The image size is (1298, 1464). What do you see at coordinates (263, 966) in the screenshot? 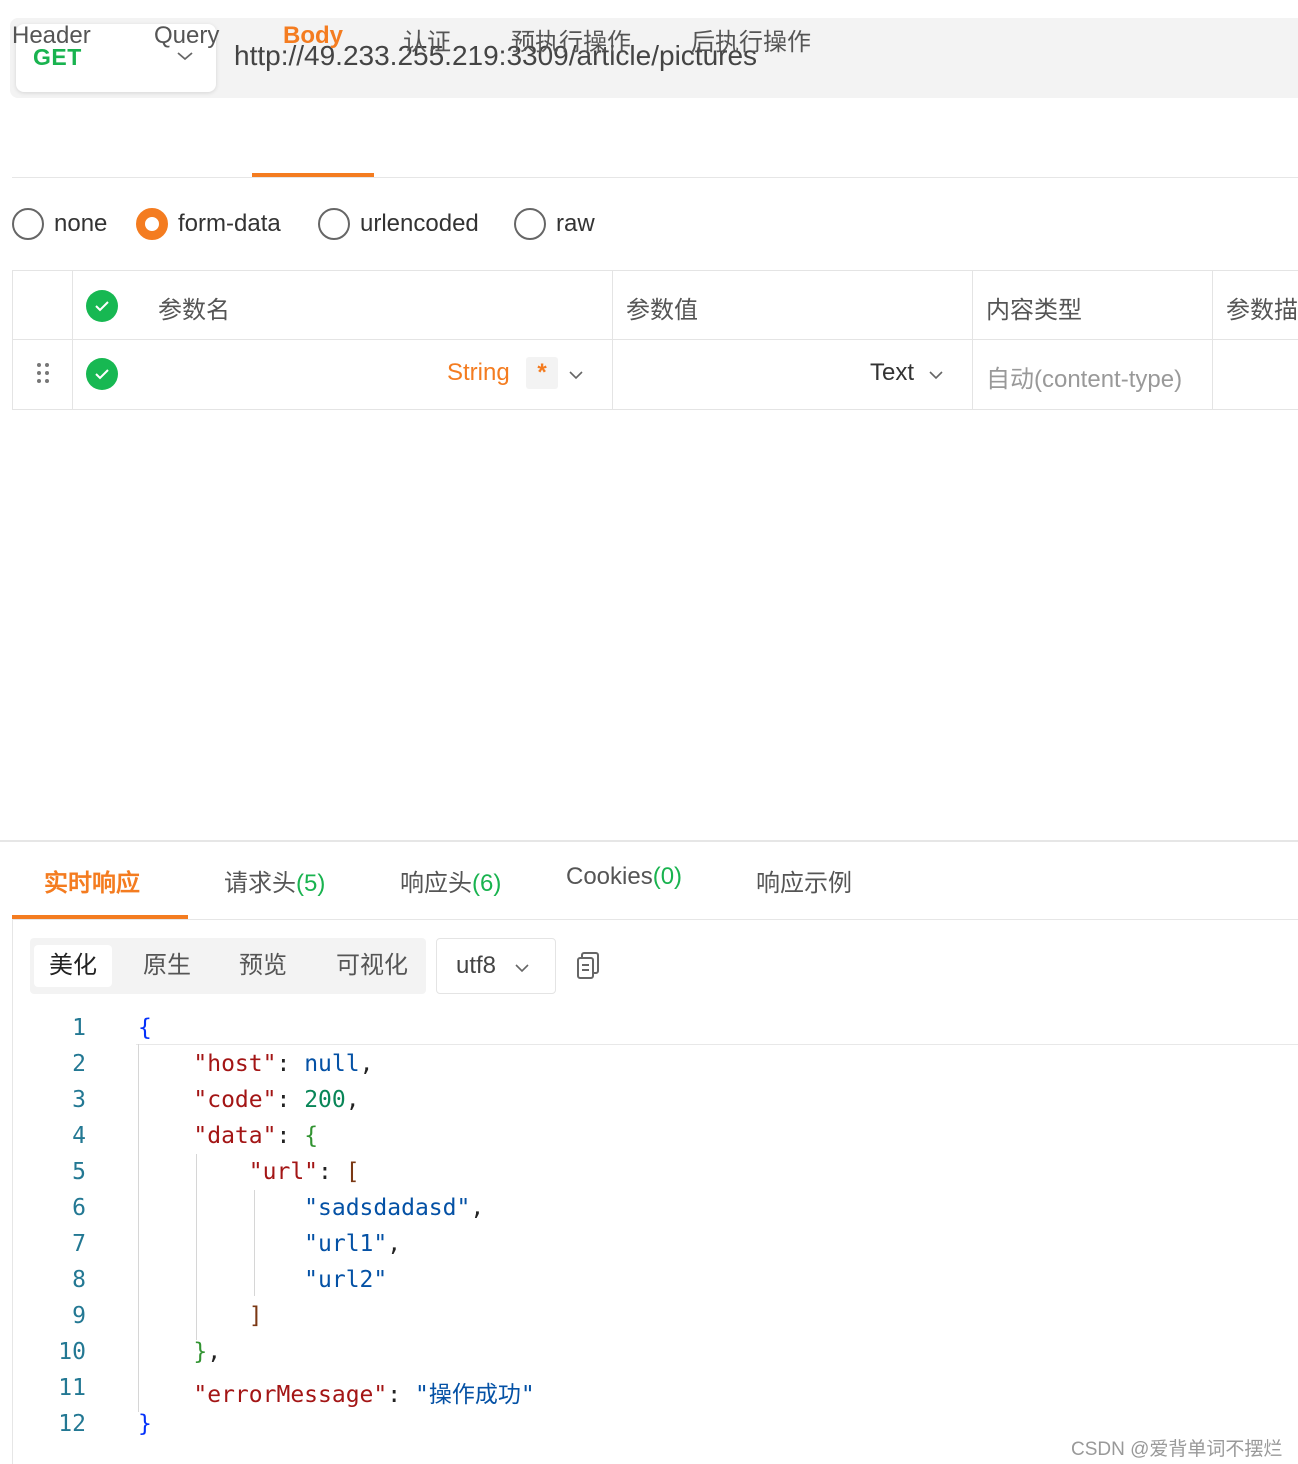
I see `view-preview-button: 预览` at bounding box center [263, 966].